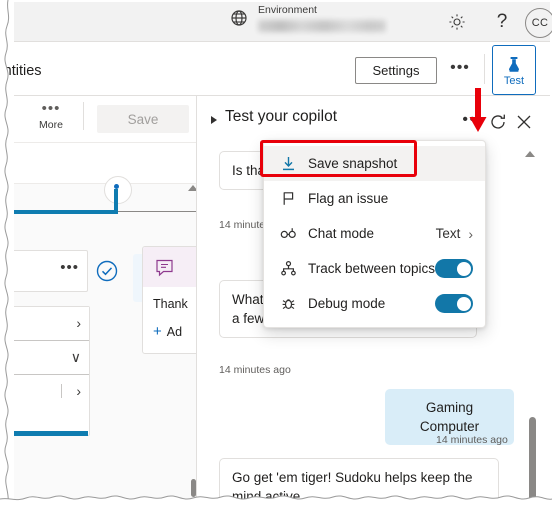 The width and height of the screenshot is (552, 505). I want to click on menu-item-label: Debug mode, so click(347, 303).